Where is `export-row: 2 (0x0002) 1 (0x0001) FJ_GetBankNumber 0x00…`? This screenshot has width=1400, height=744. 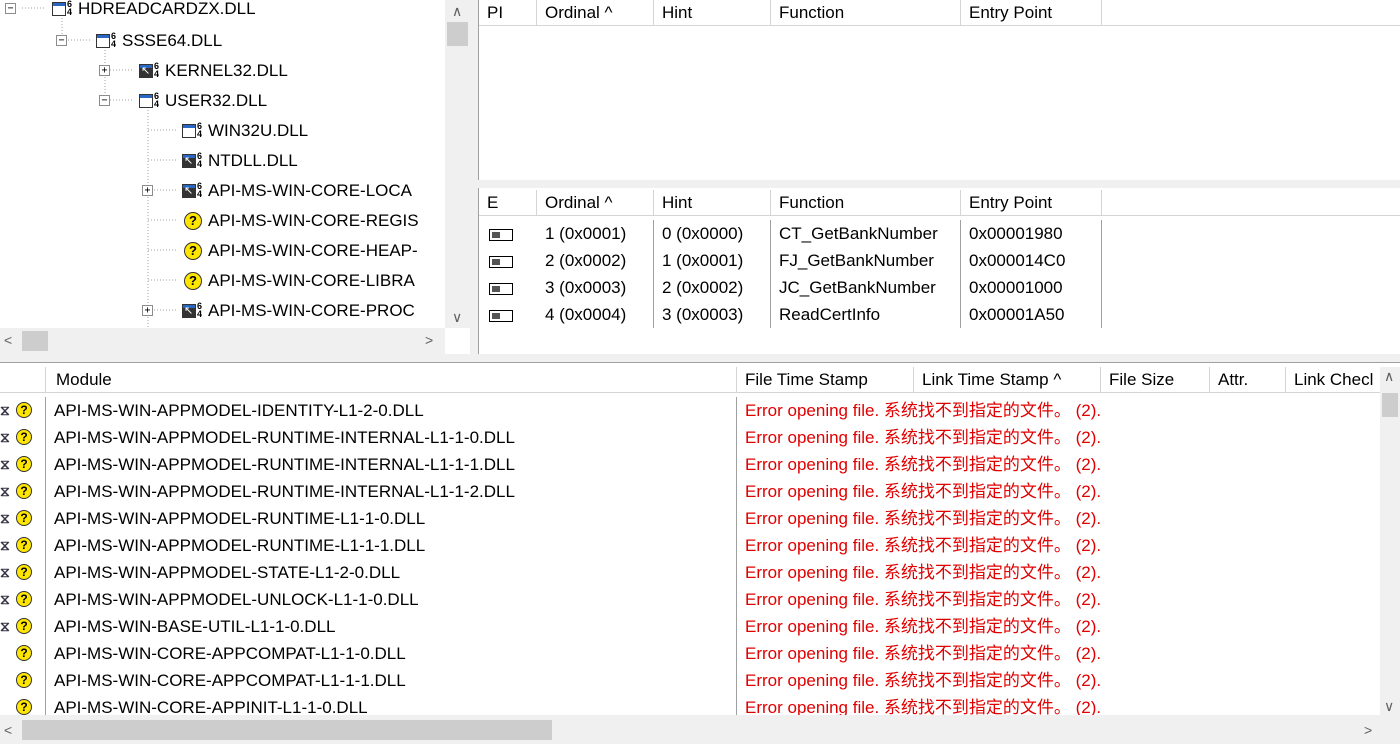
export-row: 2 (0x0002) 1 (0x0001) FJ_GetBankNumber 0x00… is located at coordinates (790, 260).